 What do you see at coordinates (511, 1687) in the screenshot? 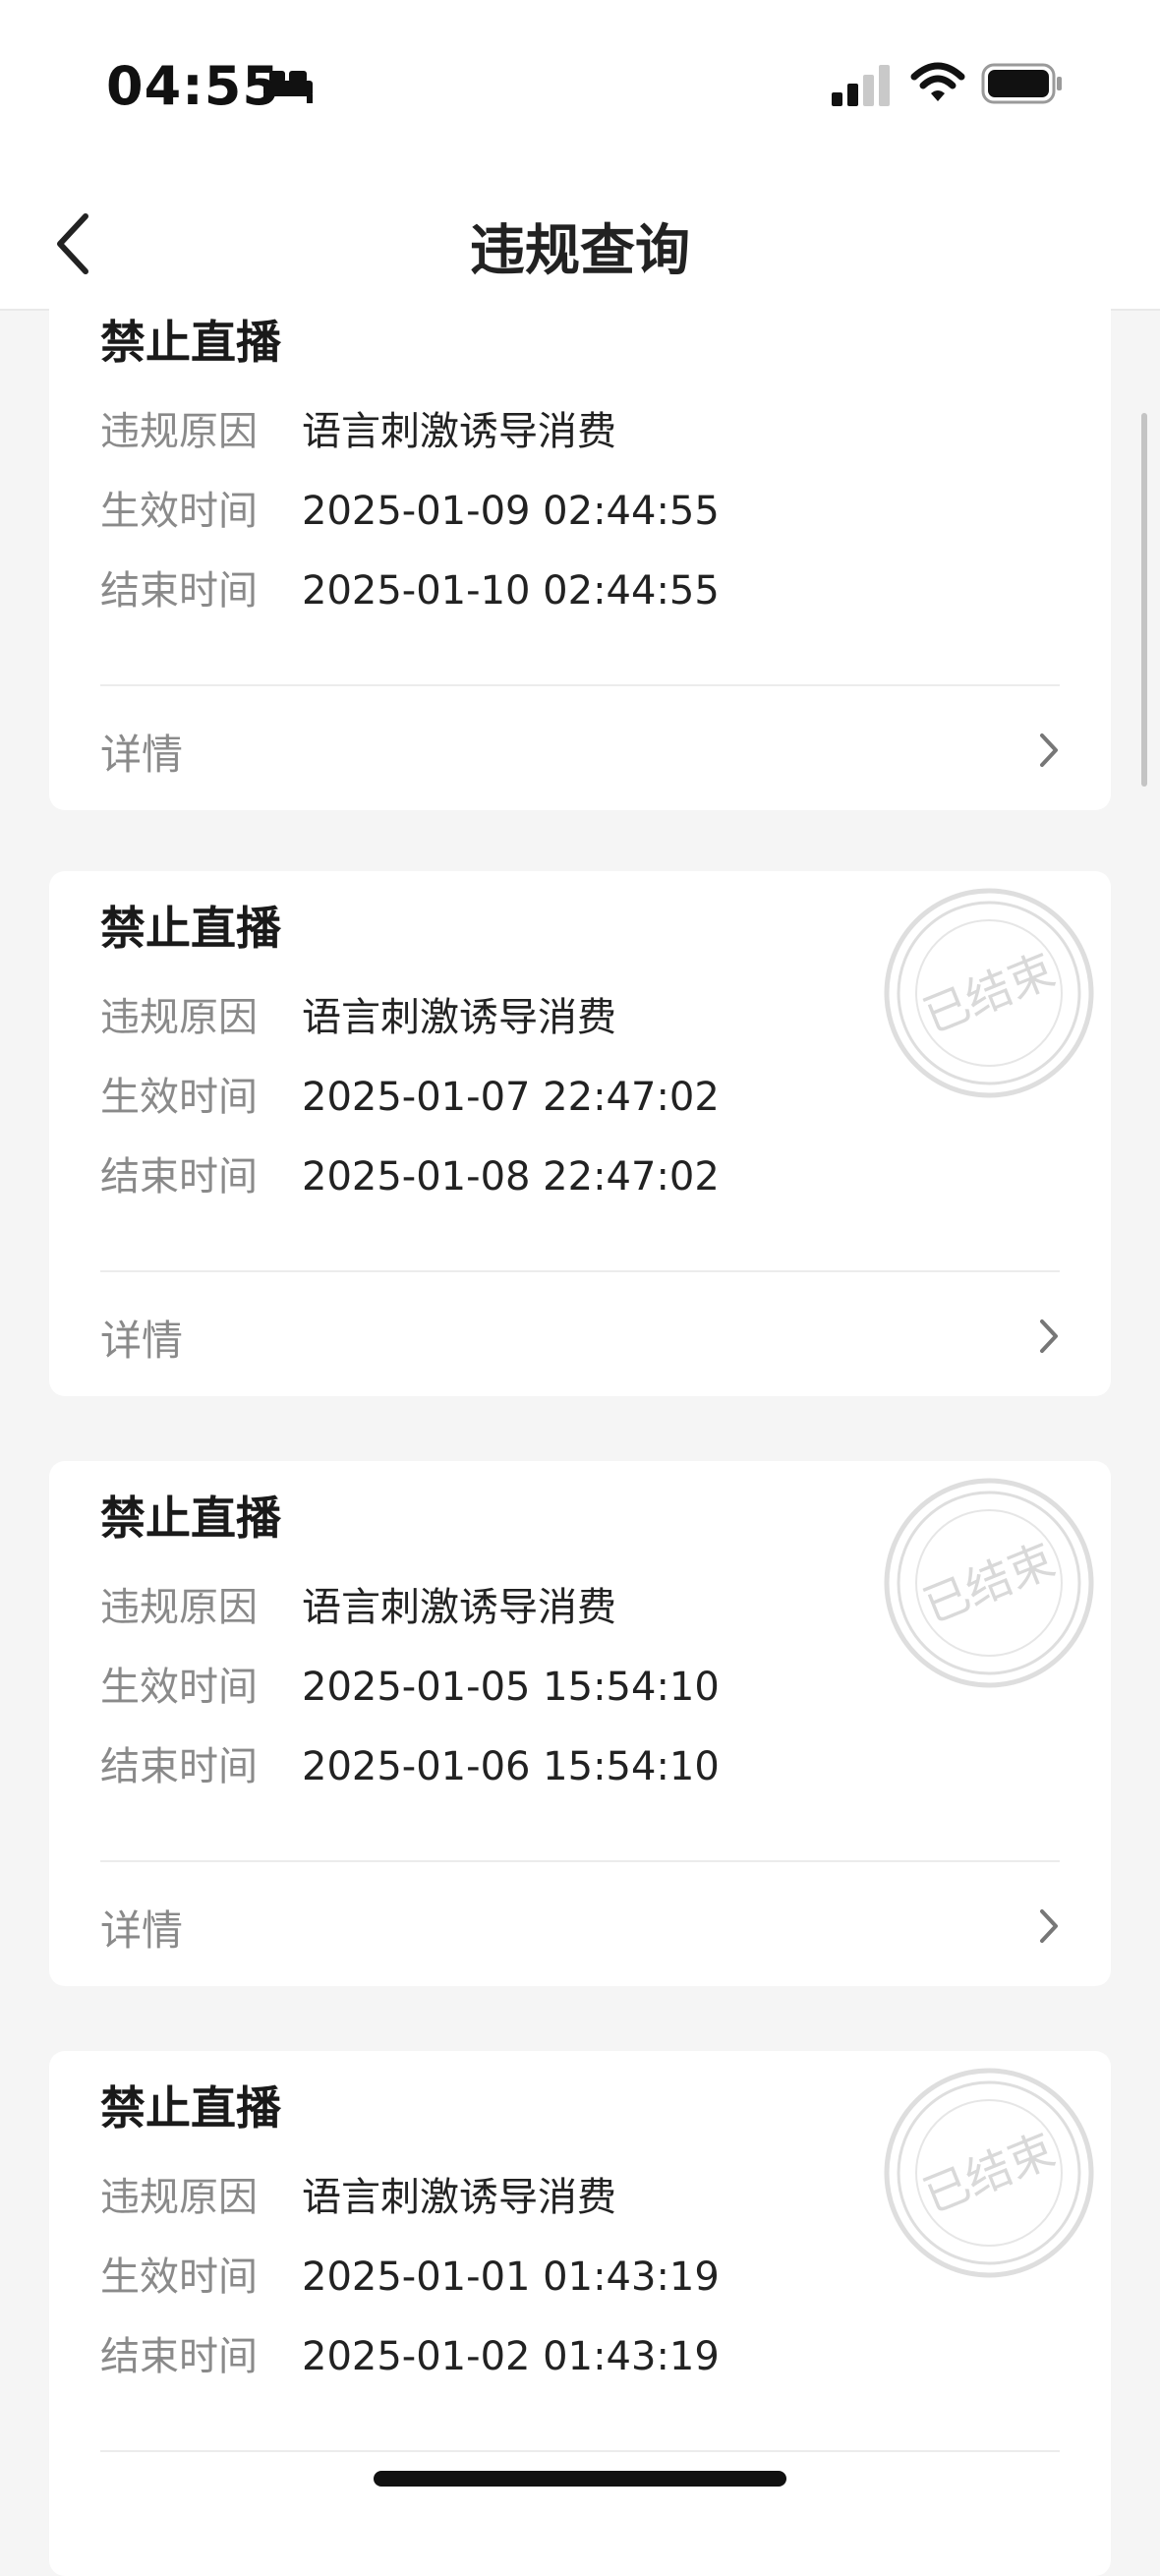
I see `effective-time-value: 2025-01-05 15:54:10` at bounding box center [511, 1687].